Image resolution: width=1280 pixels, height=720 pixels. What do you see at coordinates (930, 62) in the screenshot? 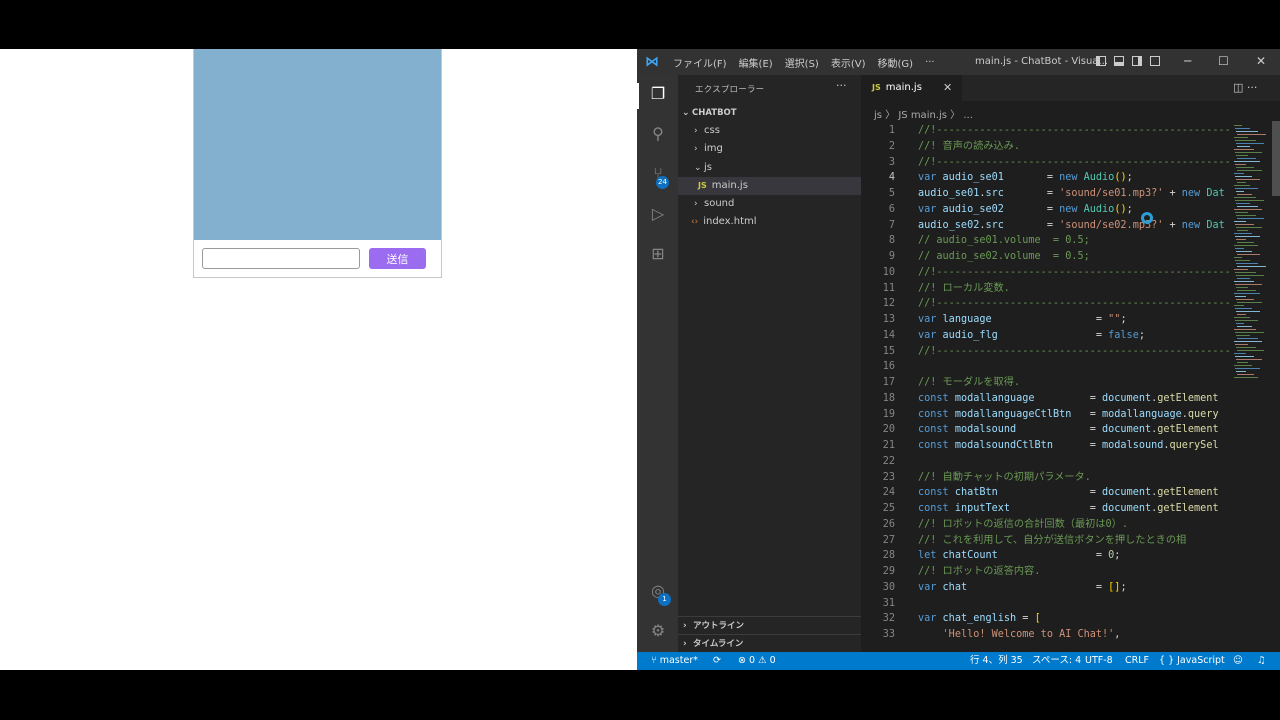
I see `menu-more: ···` at bounding box center [930, 62].